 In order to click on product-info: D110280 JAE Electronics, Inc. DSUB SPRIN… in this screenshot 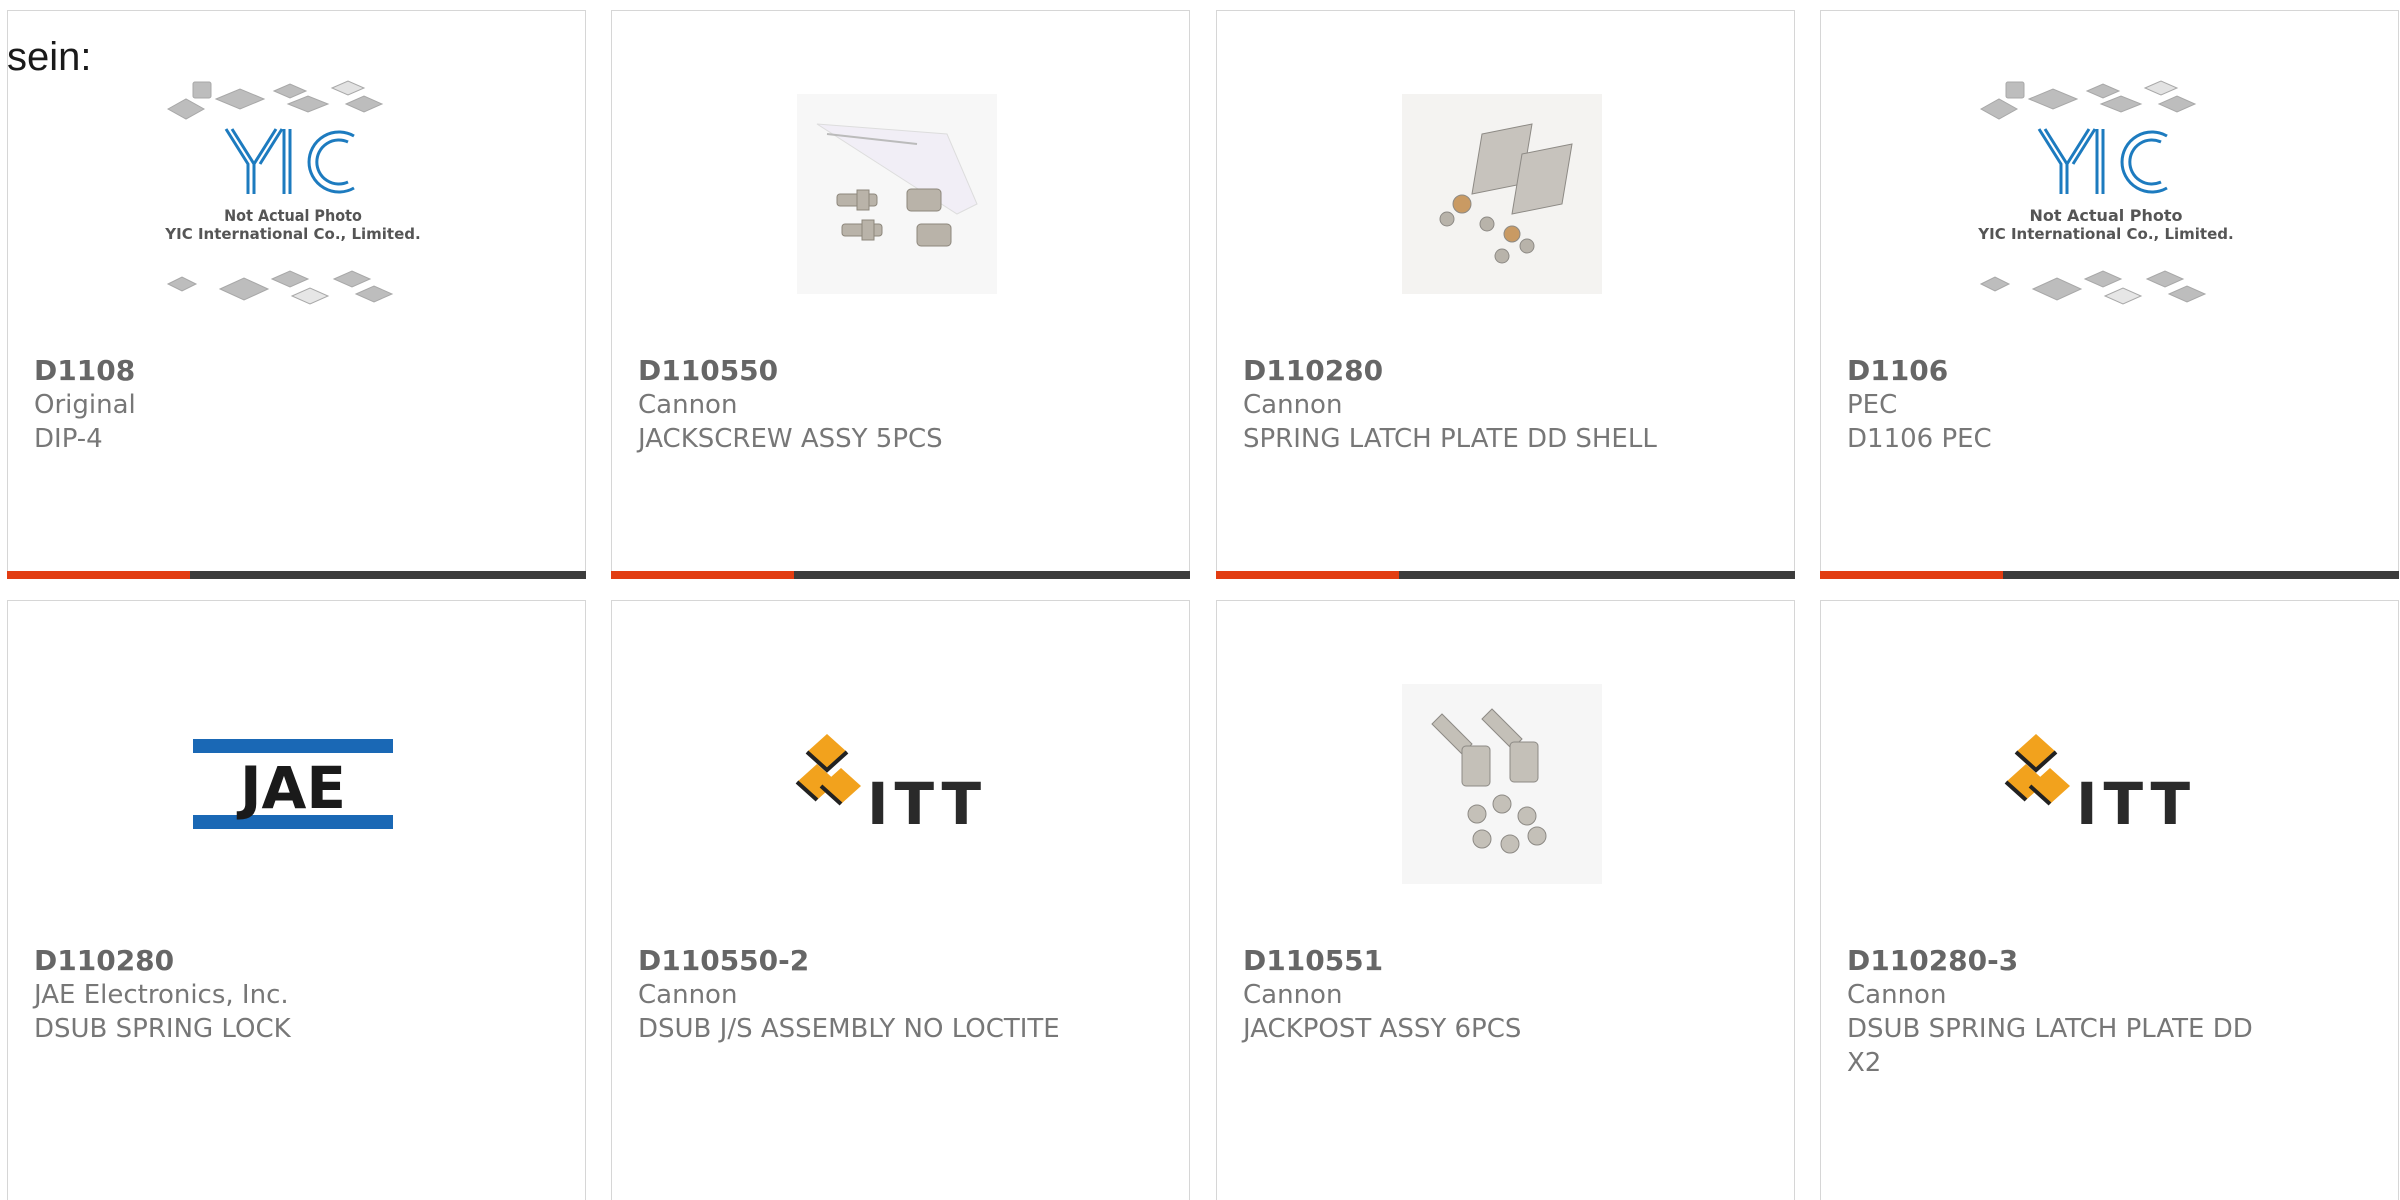, I will do `click(299, 995)`.